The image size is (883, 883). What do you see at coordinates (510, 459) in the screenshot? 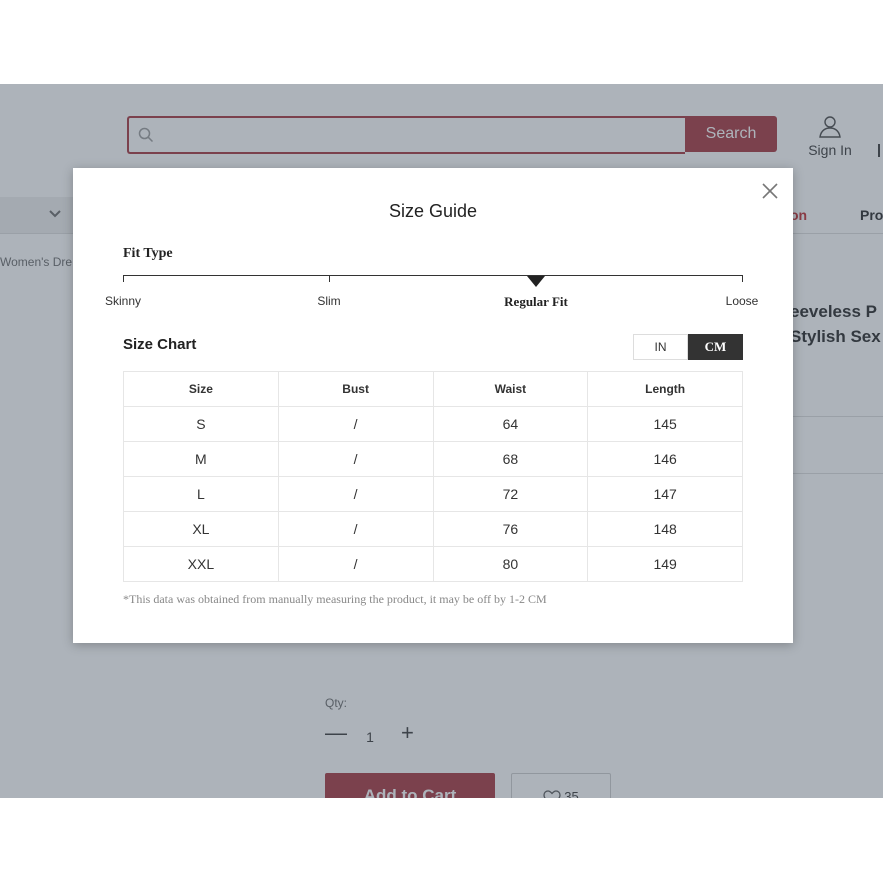
I see `table-cell: 68` at bounding box center [510, 459].